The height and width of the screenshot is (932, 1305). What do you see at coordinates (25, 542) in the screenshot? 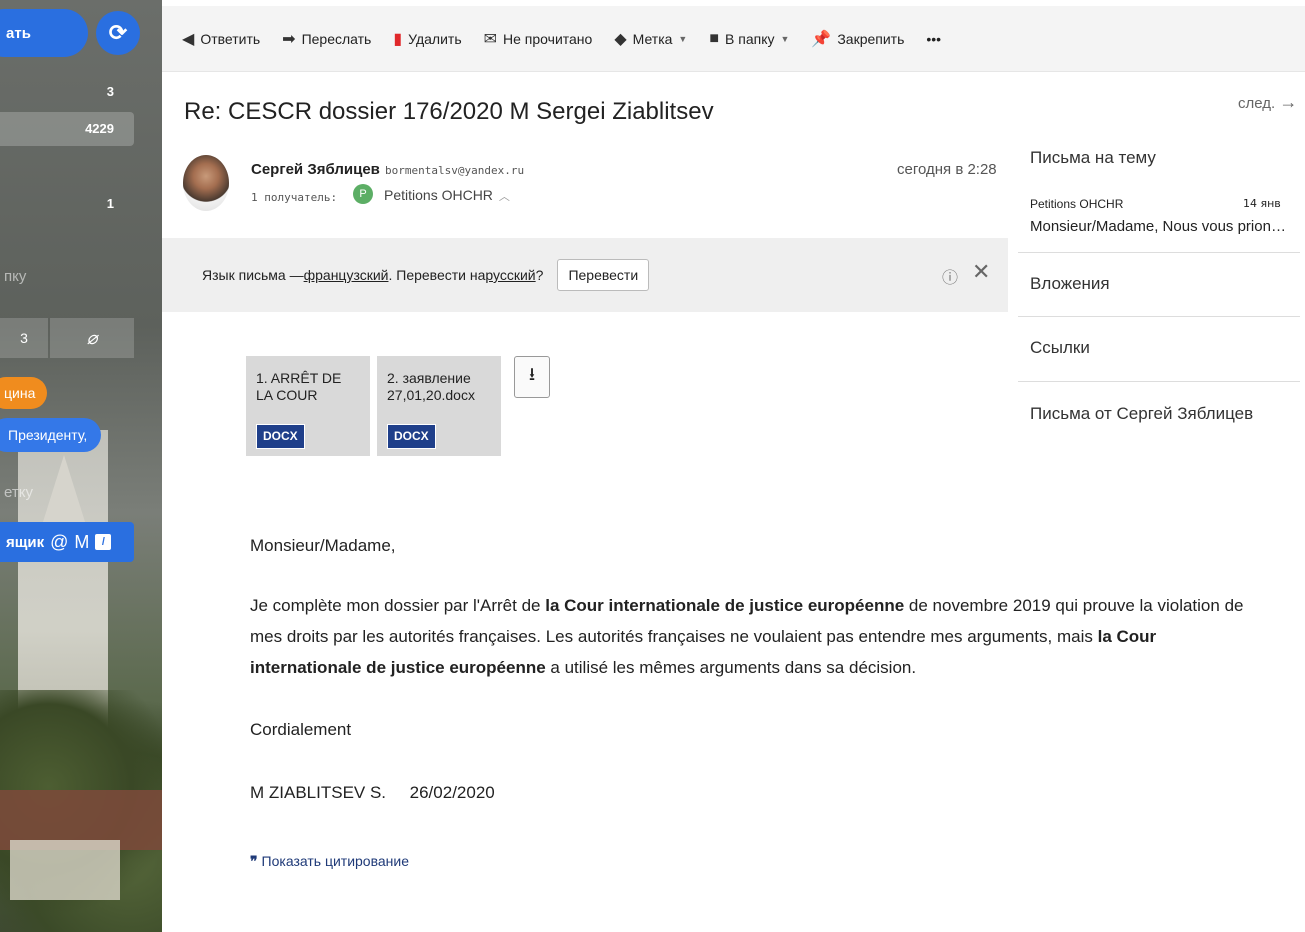
I see `mailbox-label: ящик` at bounding box center [25, 542].